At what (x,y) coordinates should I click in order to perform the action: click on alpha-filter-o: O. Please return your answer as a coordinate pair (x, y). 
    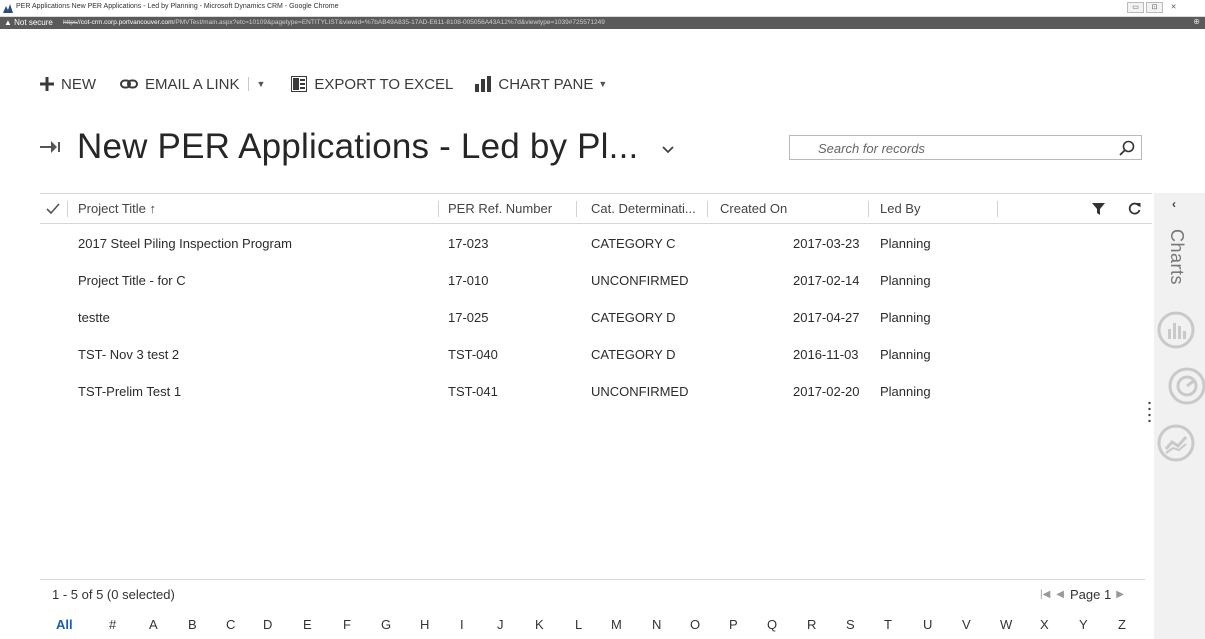
    Looking at the image, I should click on (695, 624).